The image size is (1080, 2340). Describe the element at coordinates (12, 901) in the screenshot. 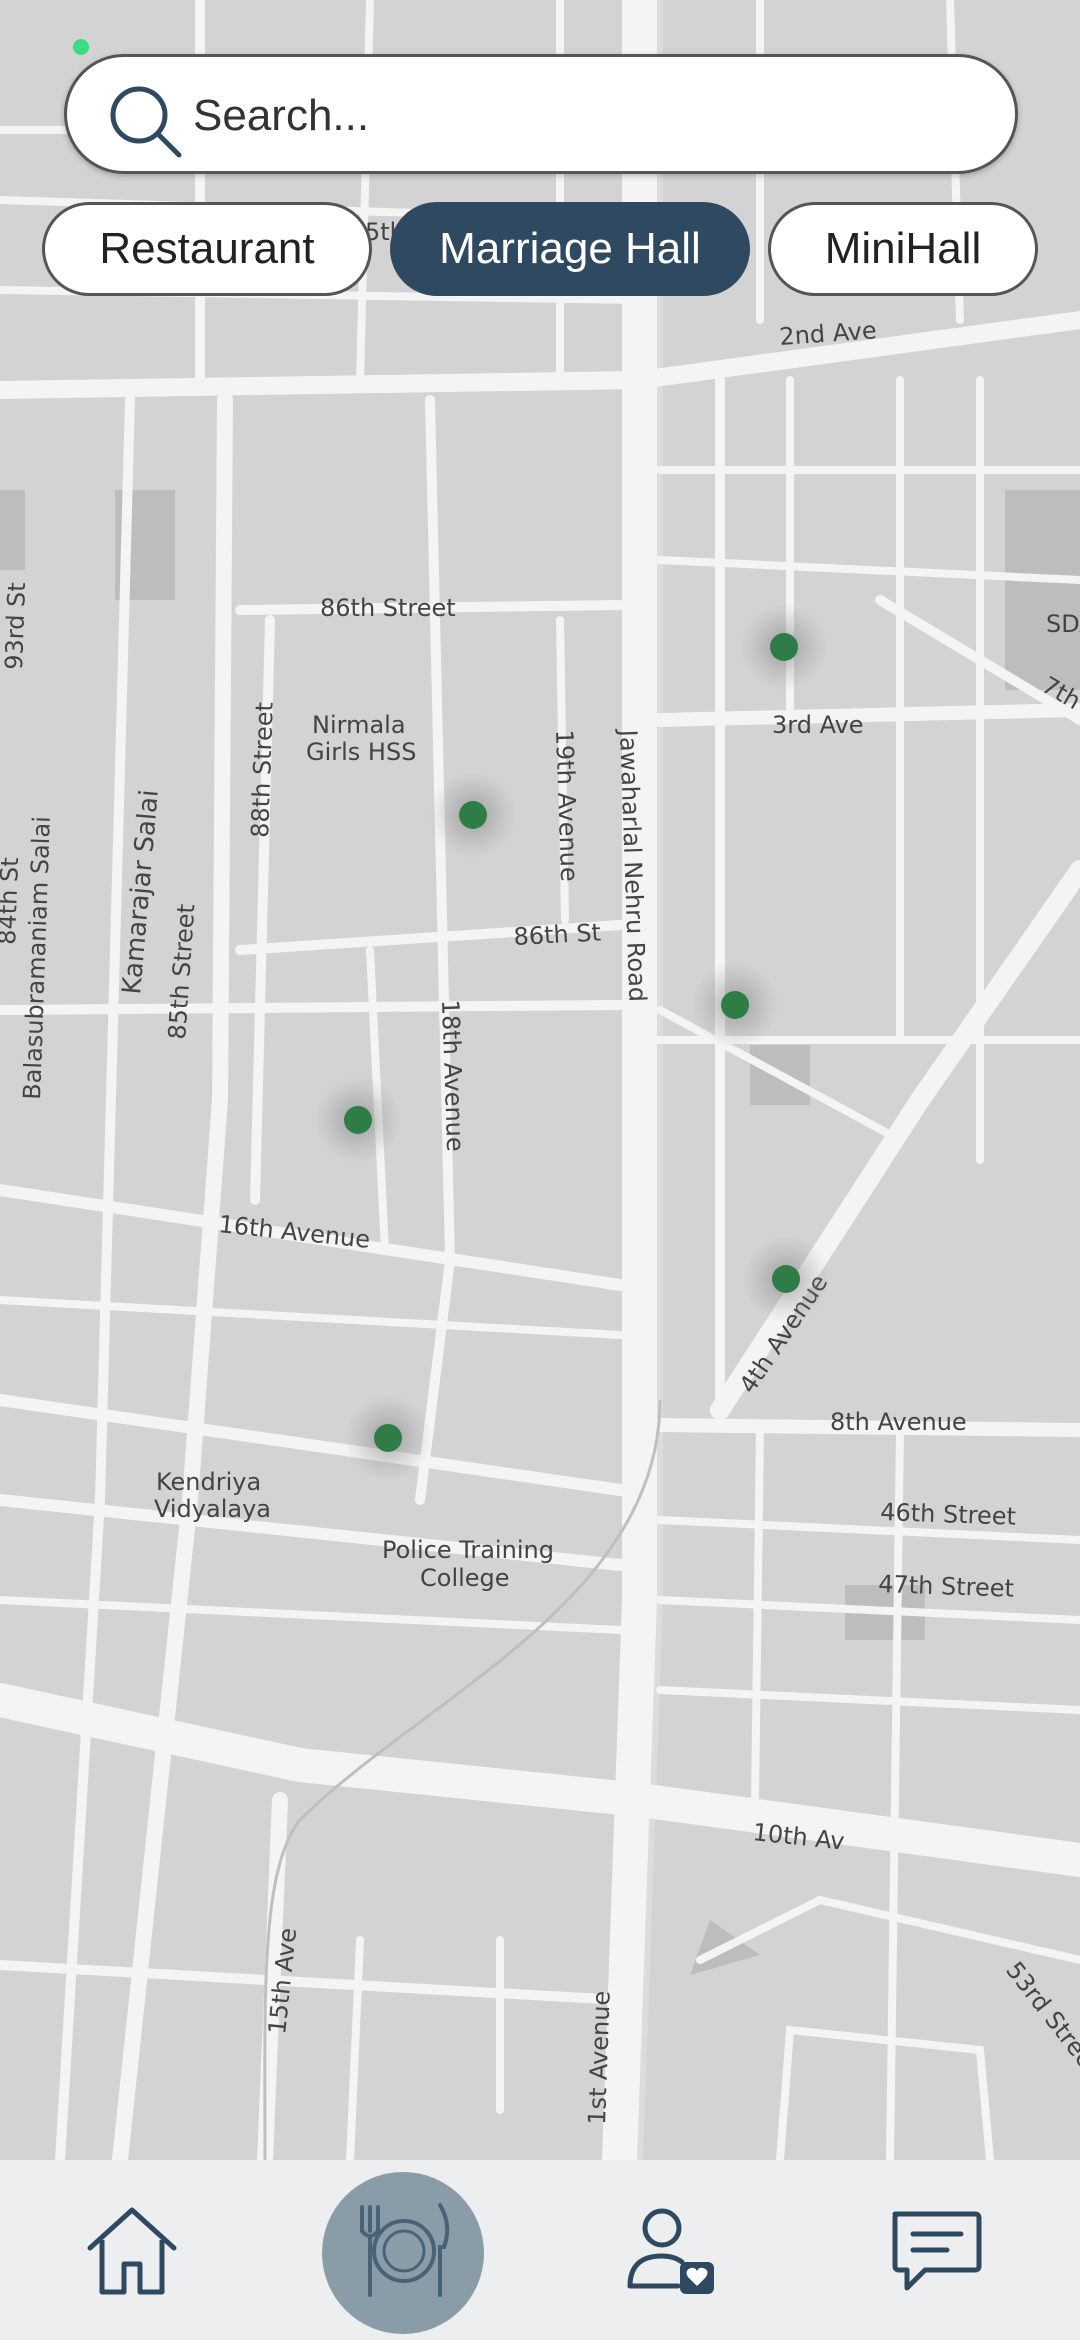

I see `street-label: 84th St` at that location.